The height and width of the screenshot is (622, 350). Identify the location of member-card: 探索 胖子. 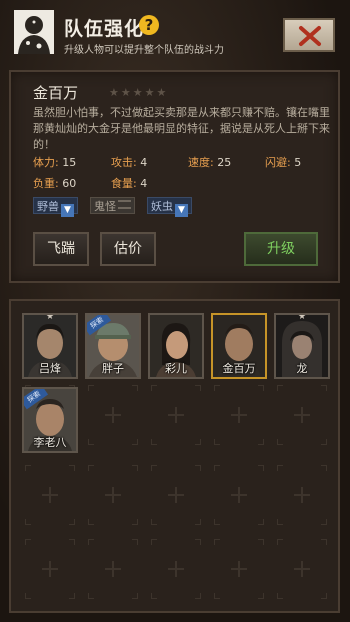
(113, 346).